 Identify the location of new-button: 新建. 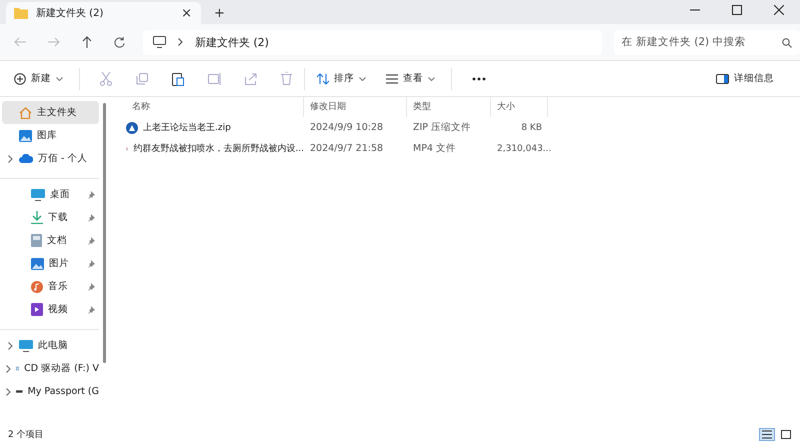
(38, 78).